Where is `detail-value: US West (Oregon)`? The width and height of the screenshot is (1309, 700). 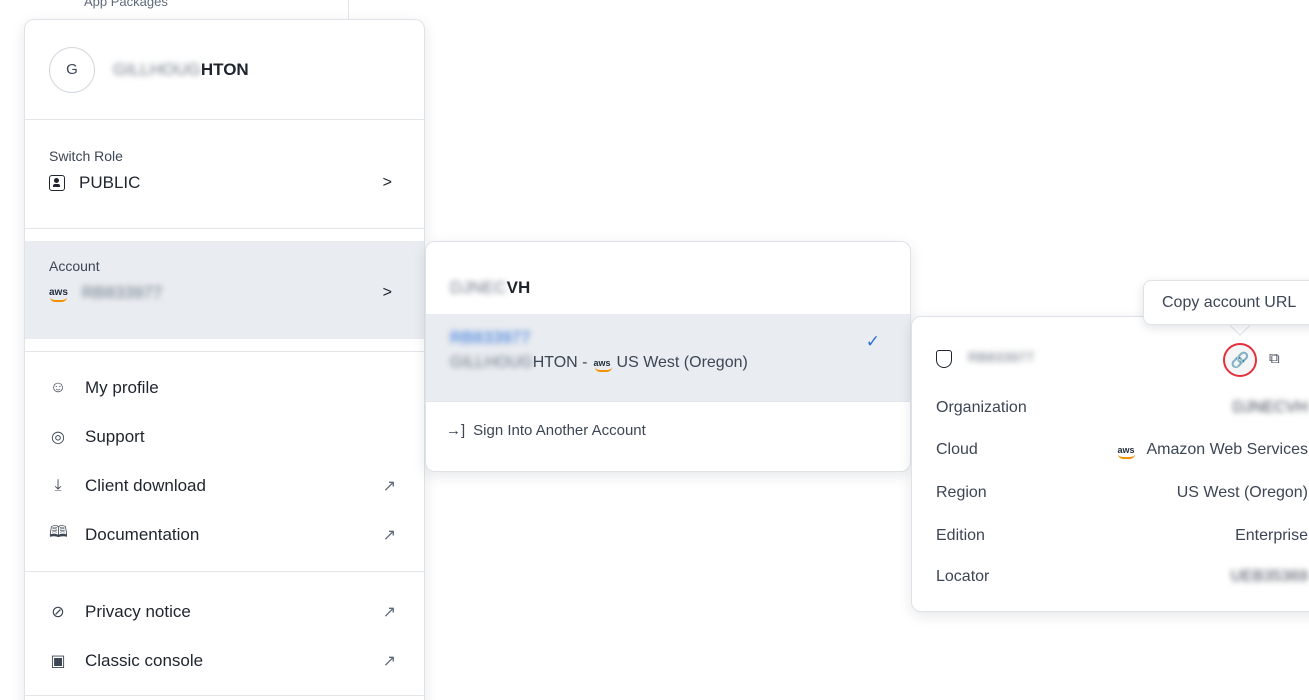 detail-value: US West (Oregon) is located at coordinates (1242, 492).